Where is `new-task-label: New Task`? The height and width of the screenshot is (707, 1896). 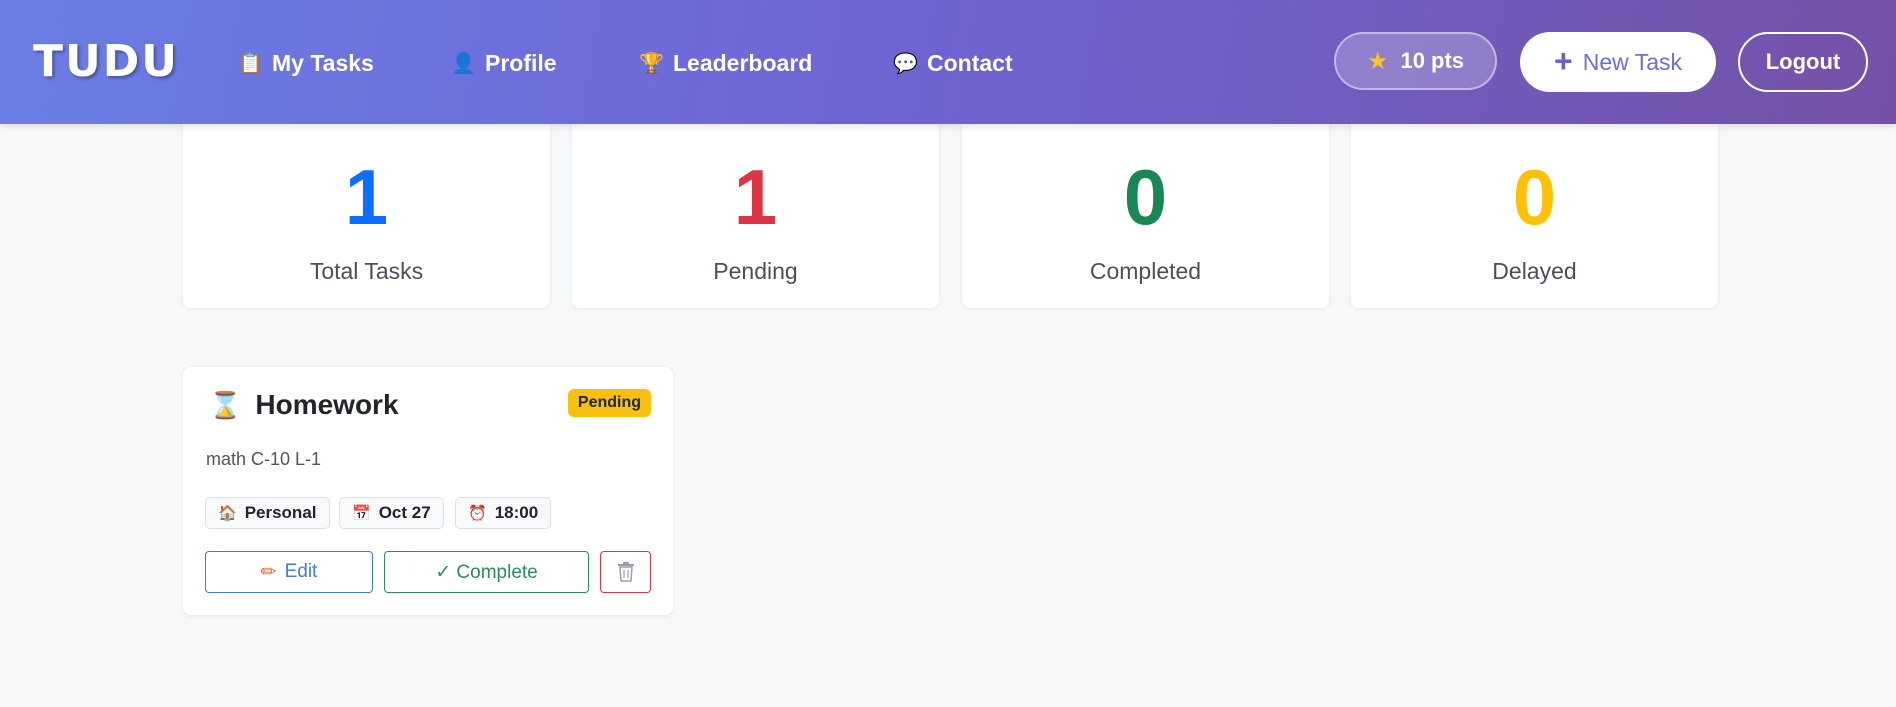 new-task-label: New Task is located at coordinates (1632, 61).